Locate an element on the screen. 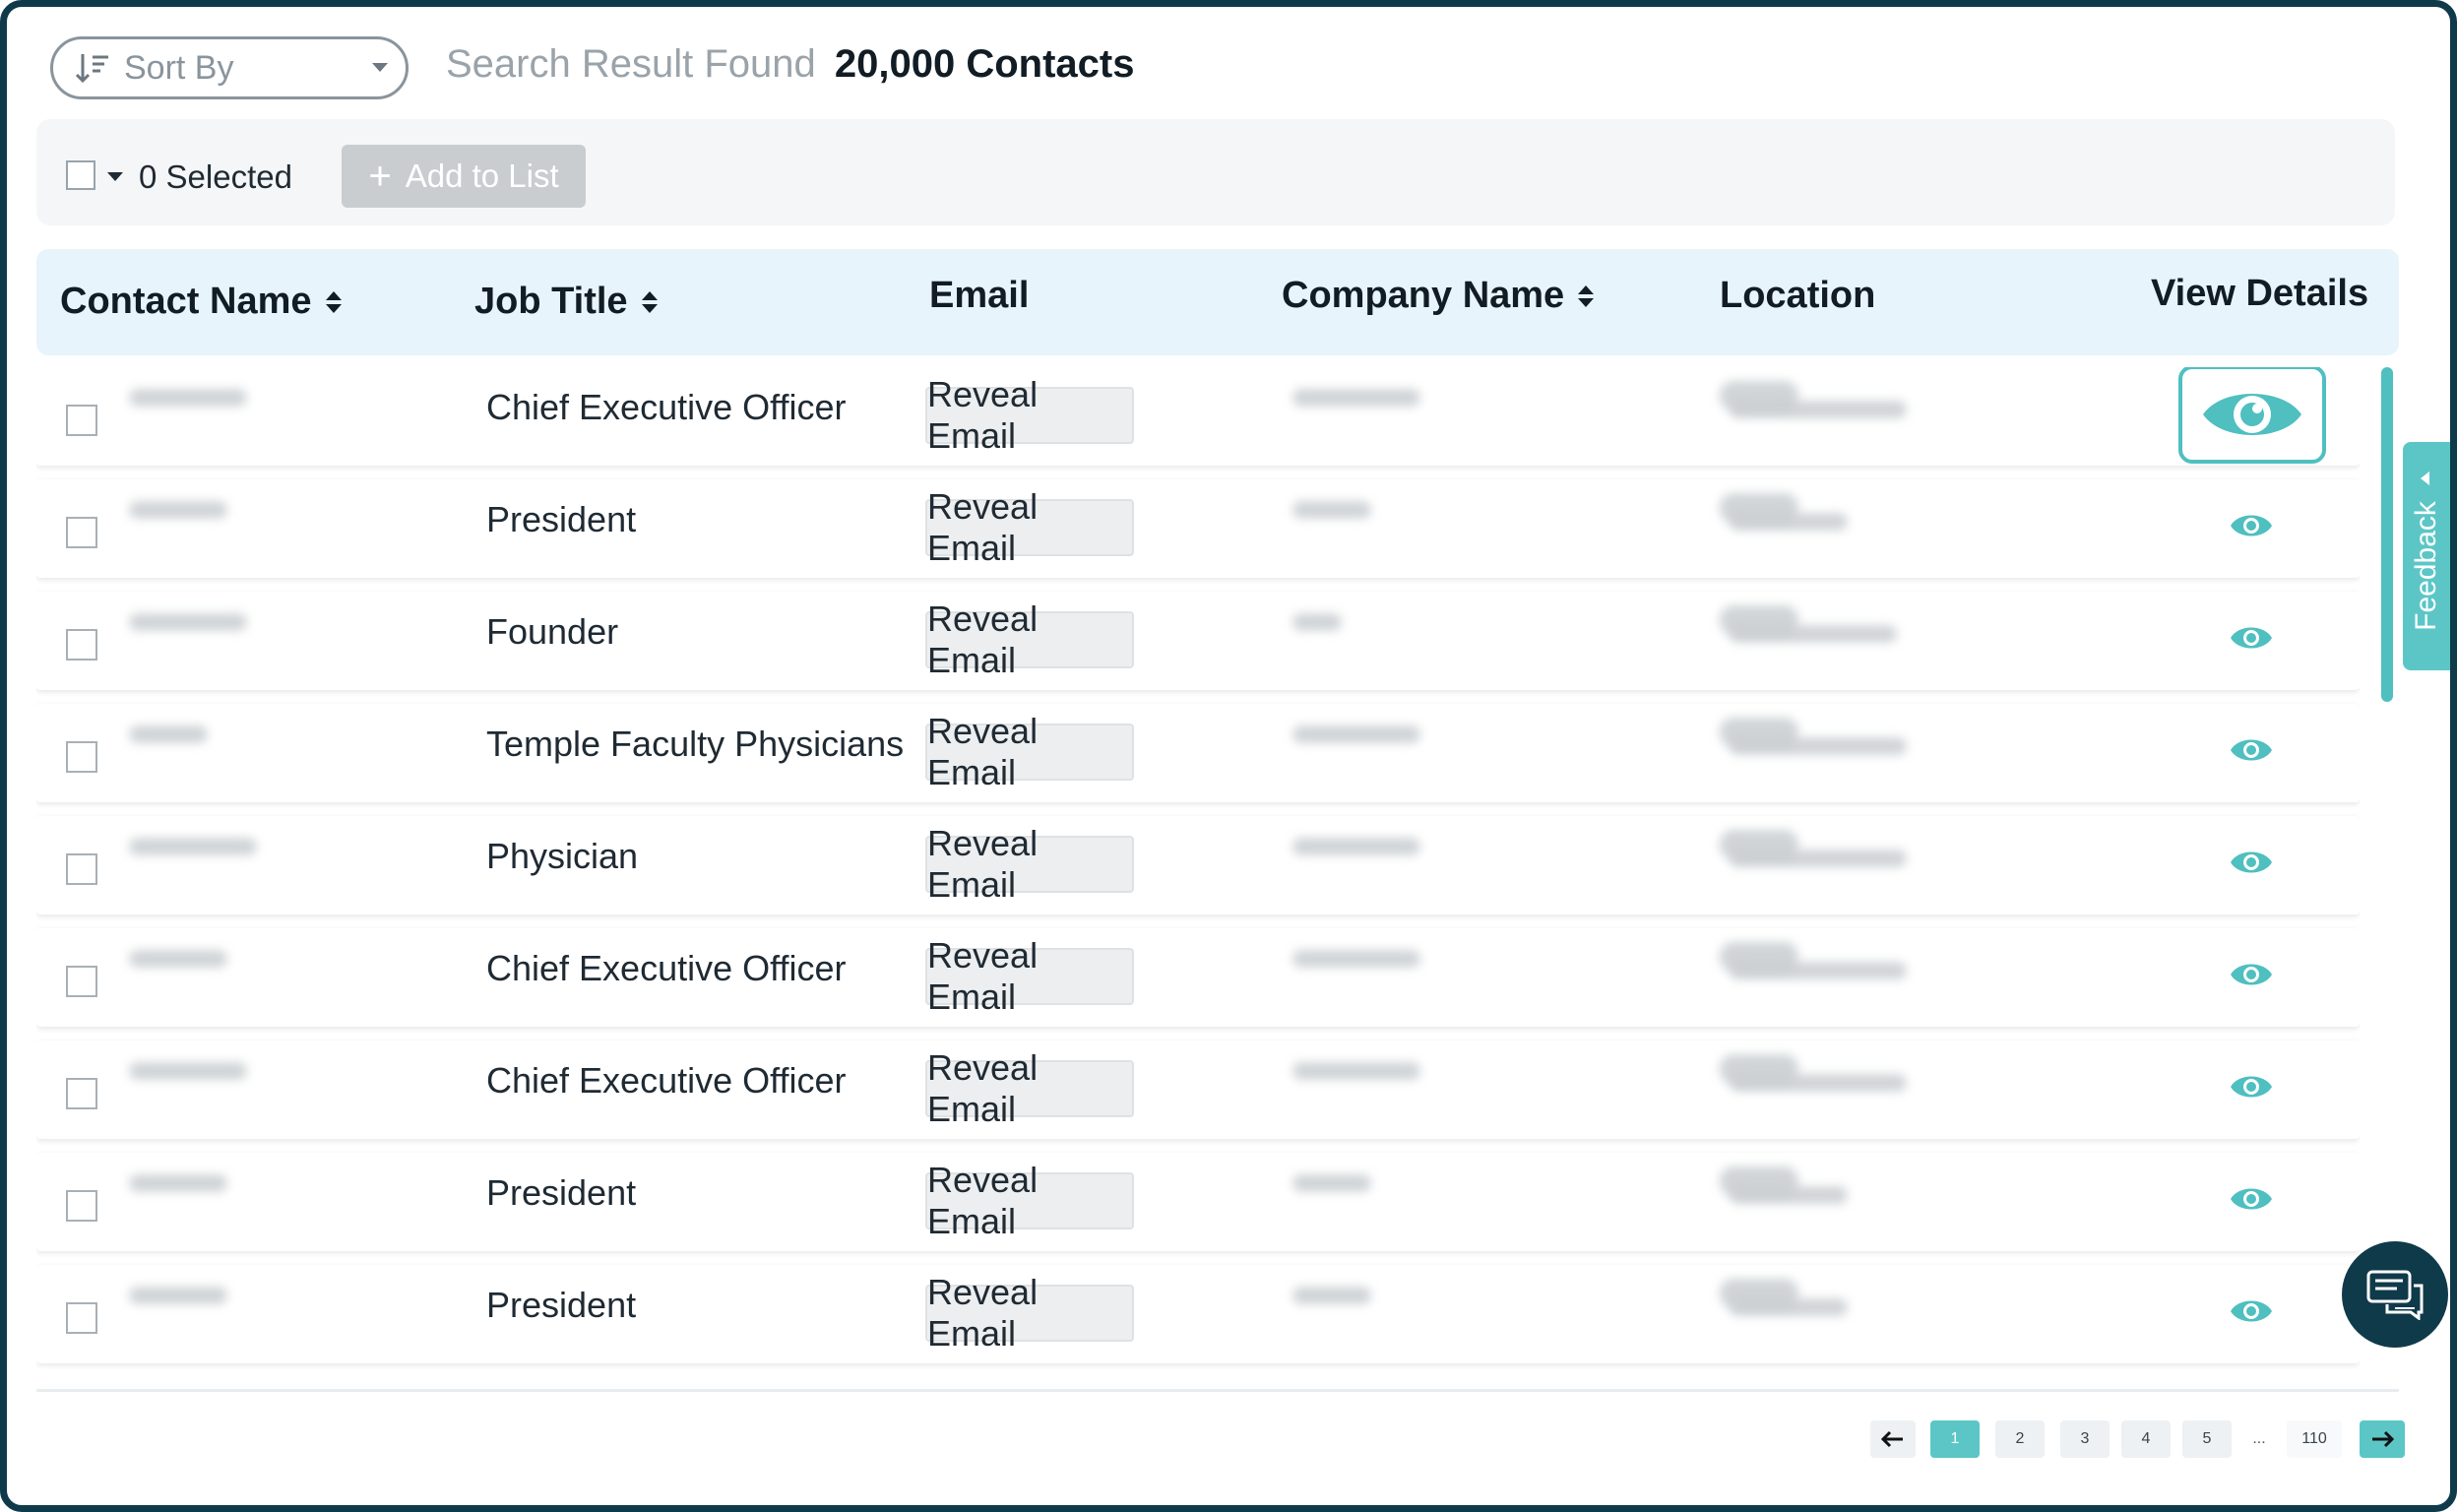  sort-by-dropdown: Sort By is located at coordinates (229, 67).